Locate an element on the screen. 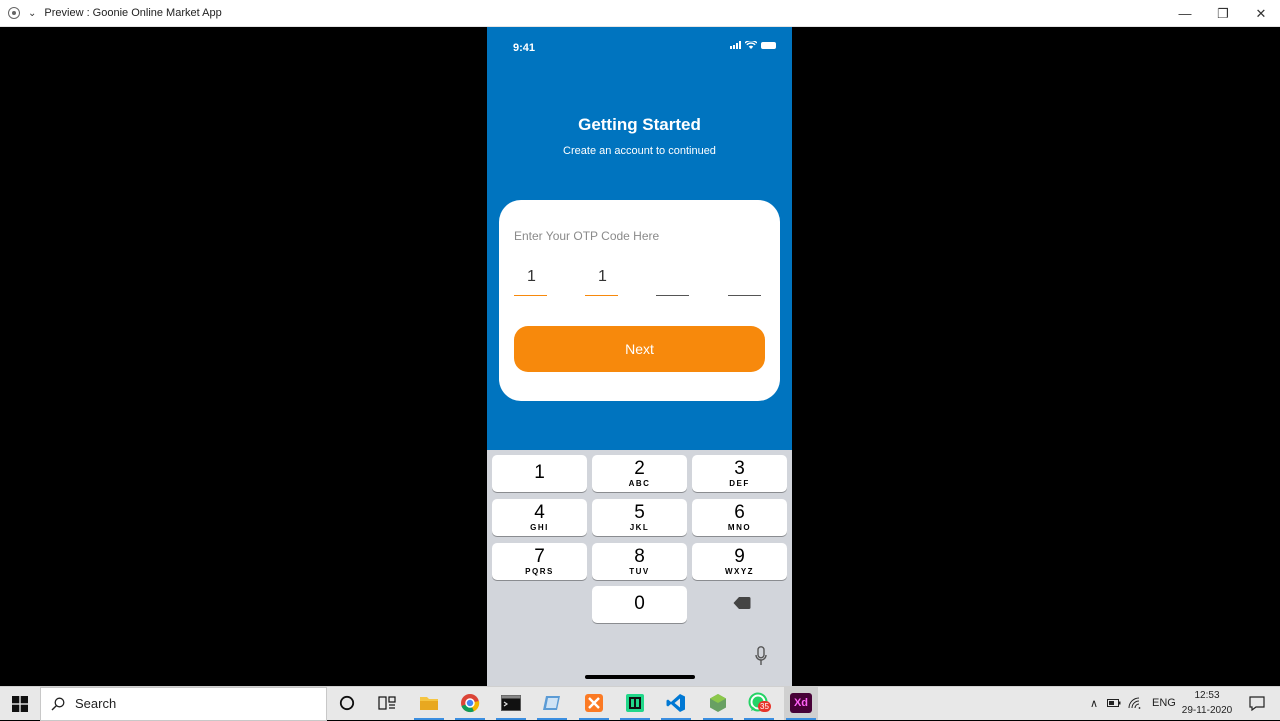  key-number: 2 is located at coordinates (639, 468).